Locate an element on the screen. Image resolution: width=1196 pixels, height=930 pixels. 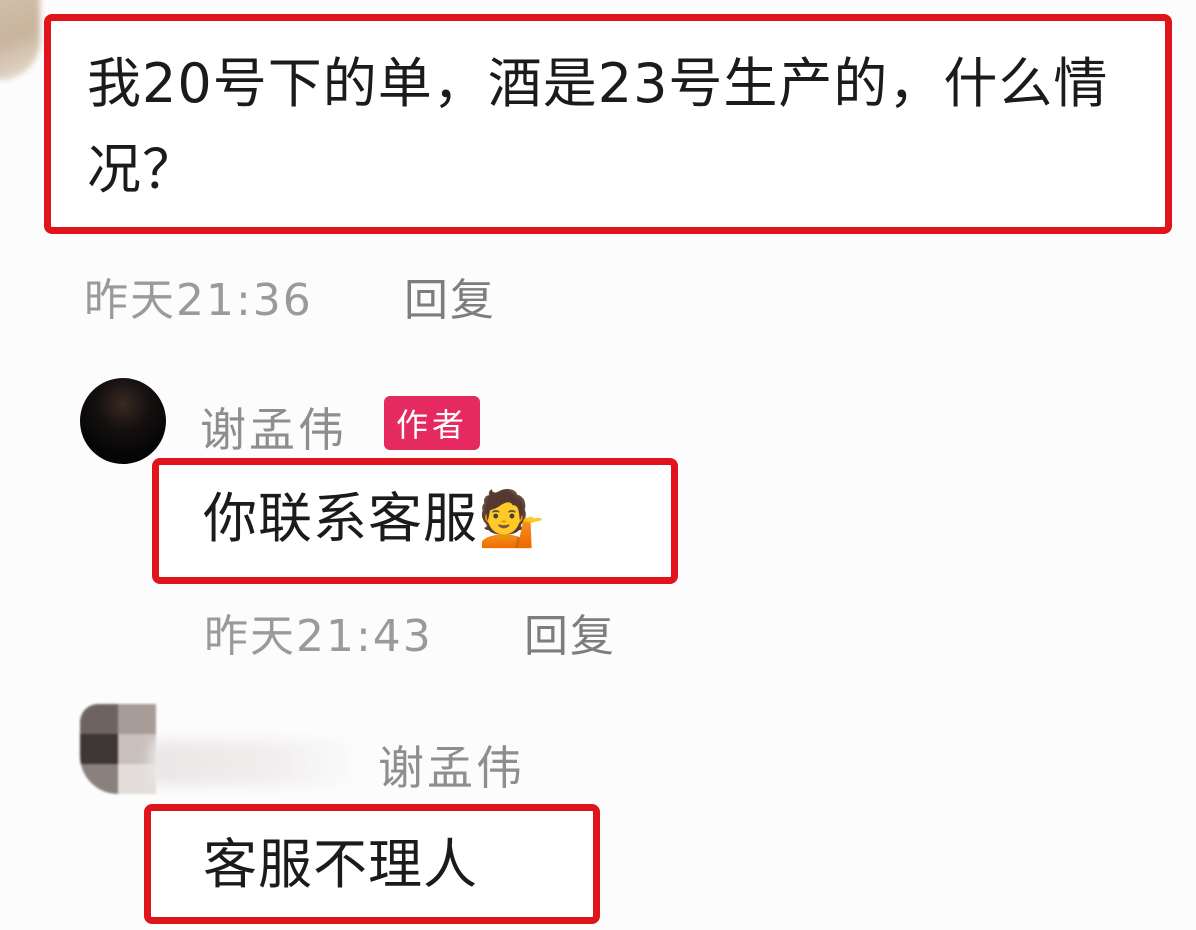
comment-1-text: 我20号下的单，酒是23号生产的，什么情况？ is located at coordinates (598, 127).